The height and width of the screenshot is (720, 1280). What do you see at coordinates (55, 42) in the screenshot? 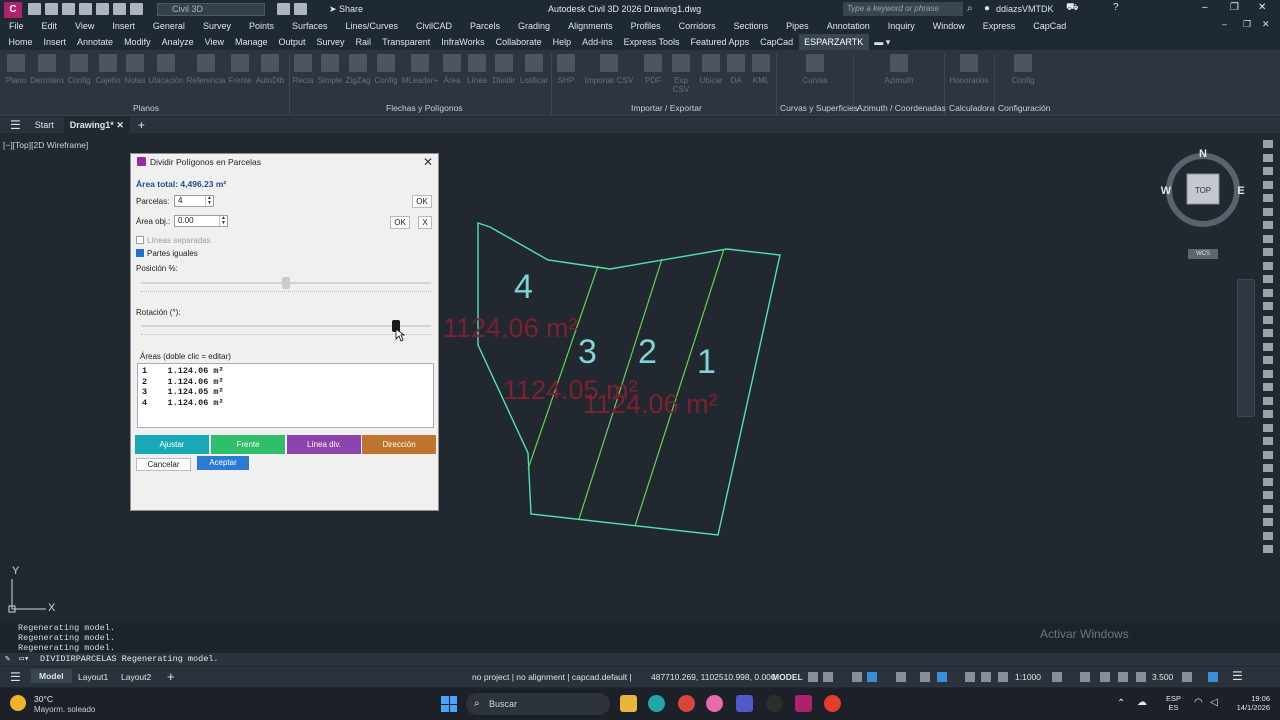
I see `tab-insert: Insert` at bounding box center [55, 42].